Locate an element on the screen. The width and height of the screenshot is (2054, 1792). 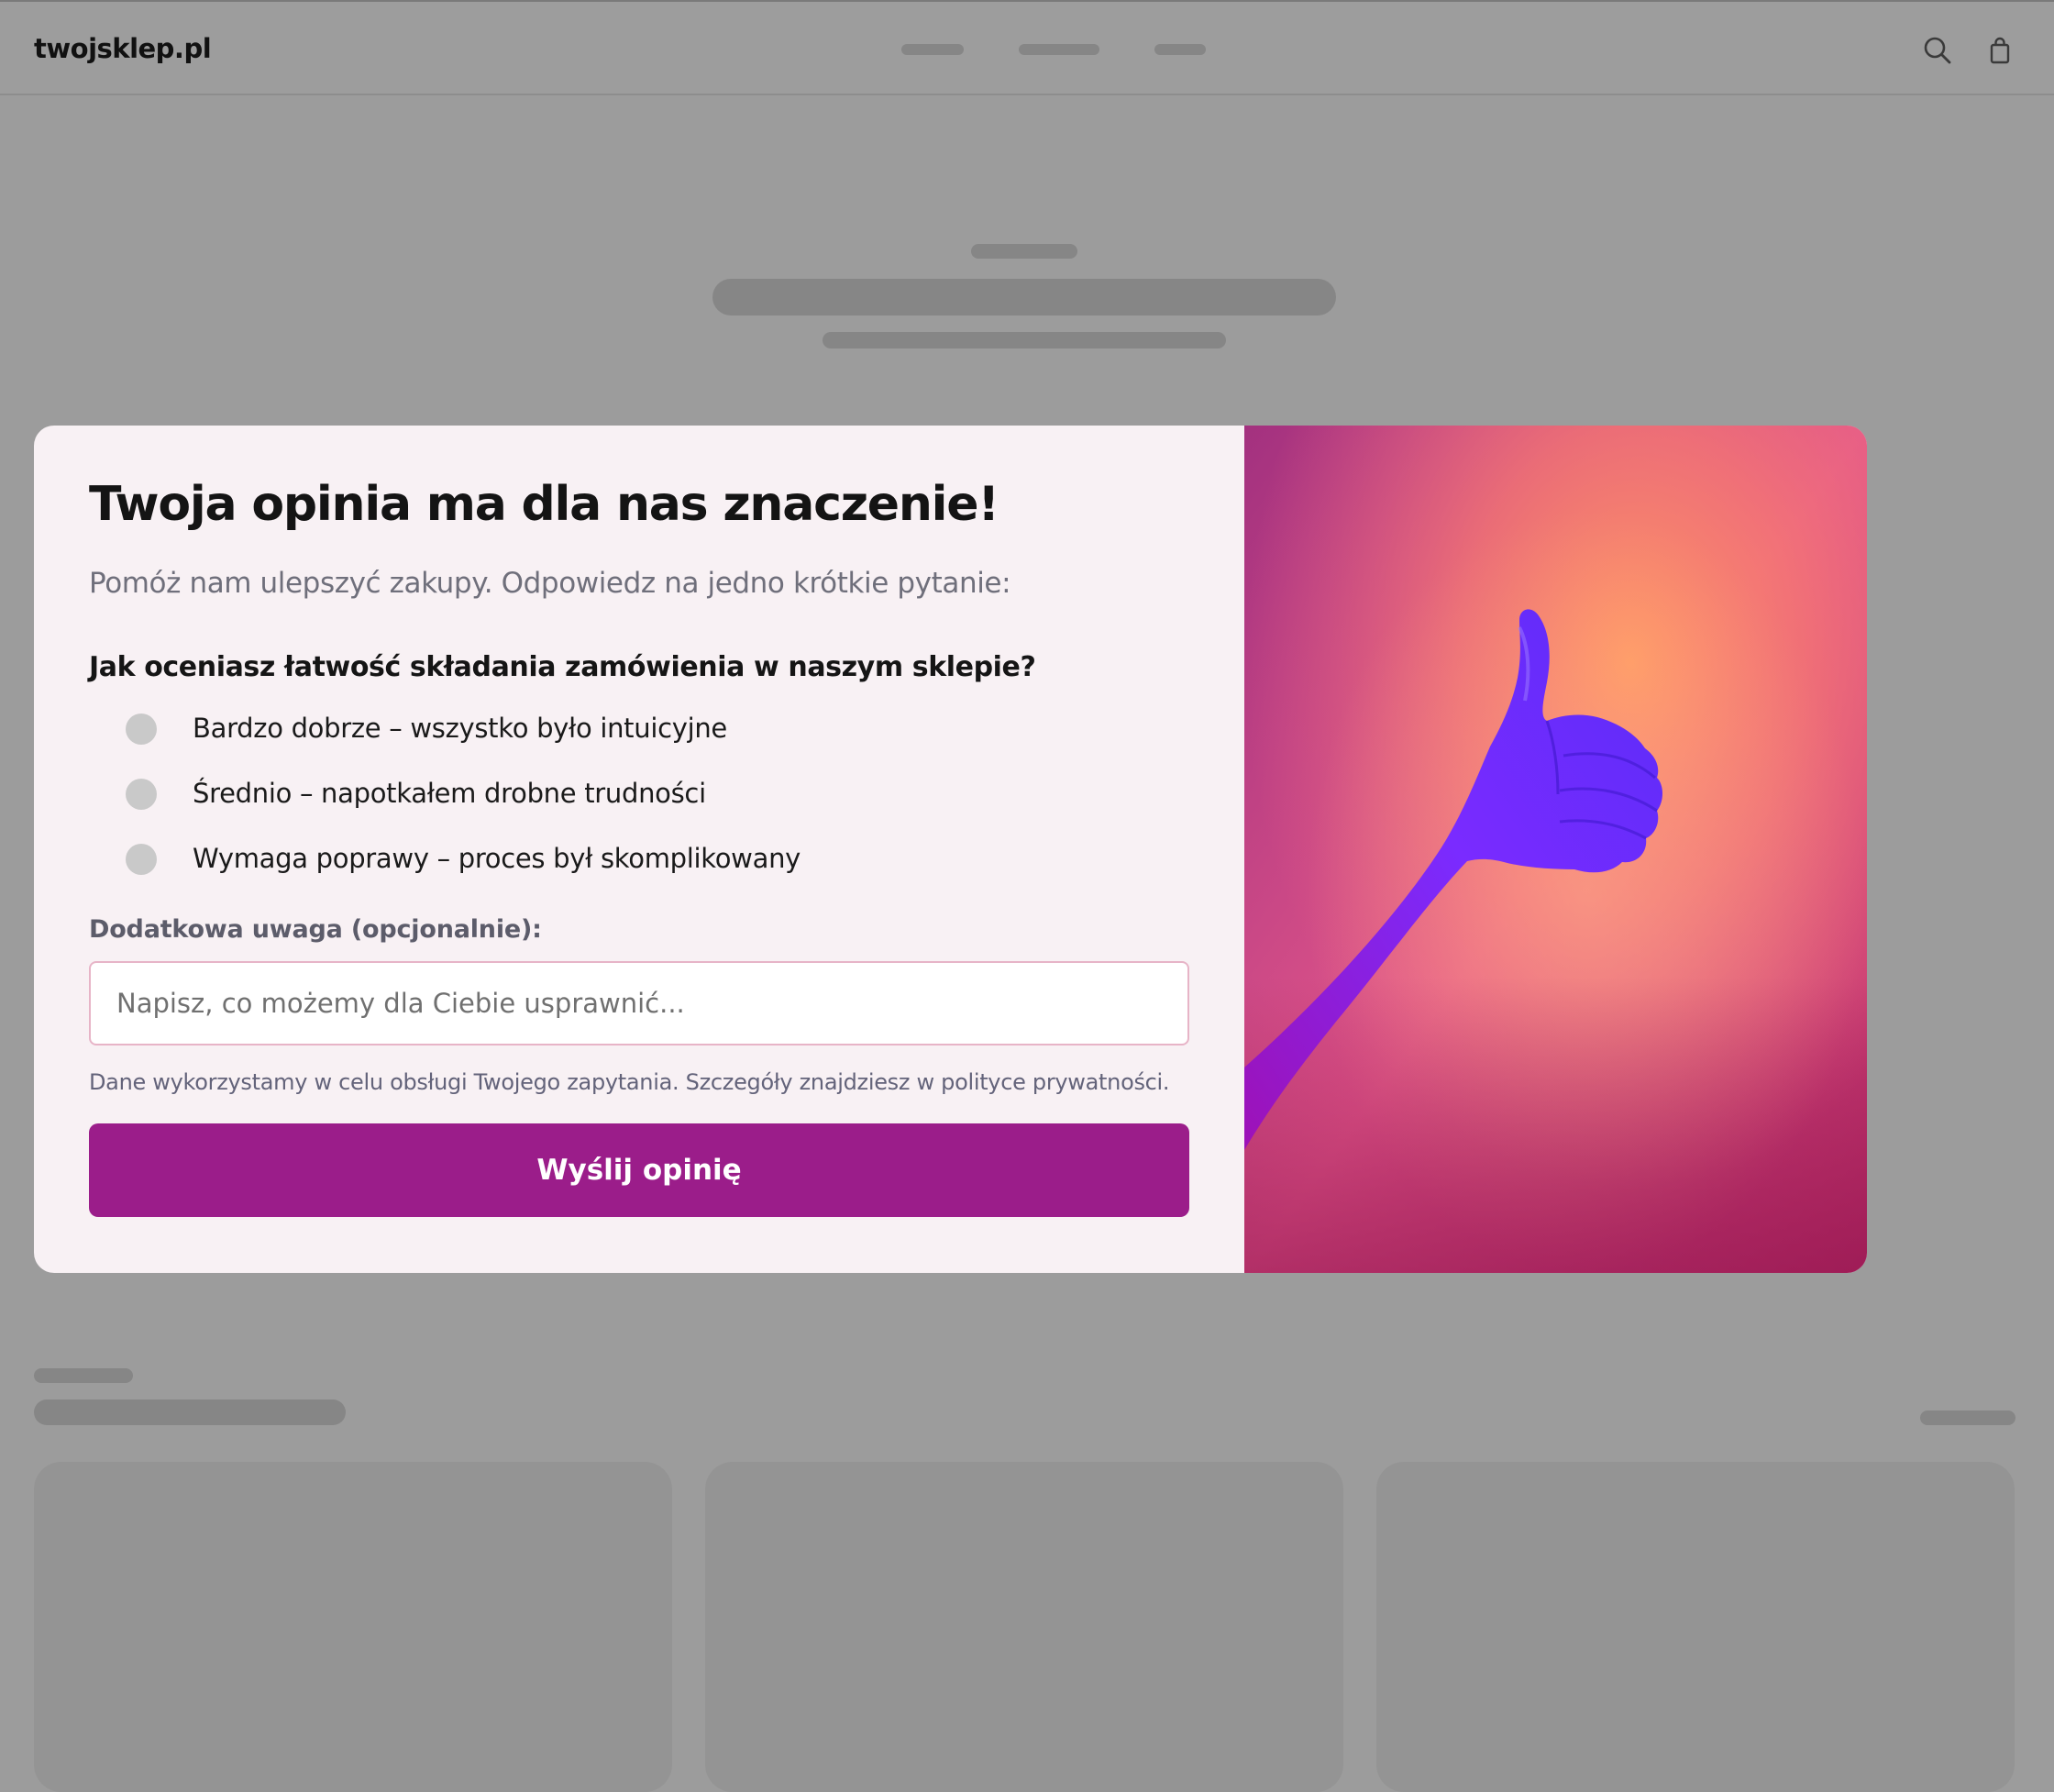
section-eyebrow-placeholder is located at coordinates (83, 1376).